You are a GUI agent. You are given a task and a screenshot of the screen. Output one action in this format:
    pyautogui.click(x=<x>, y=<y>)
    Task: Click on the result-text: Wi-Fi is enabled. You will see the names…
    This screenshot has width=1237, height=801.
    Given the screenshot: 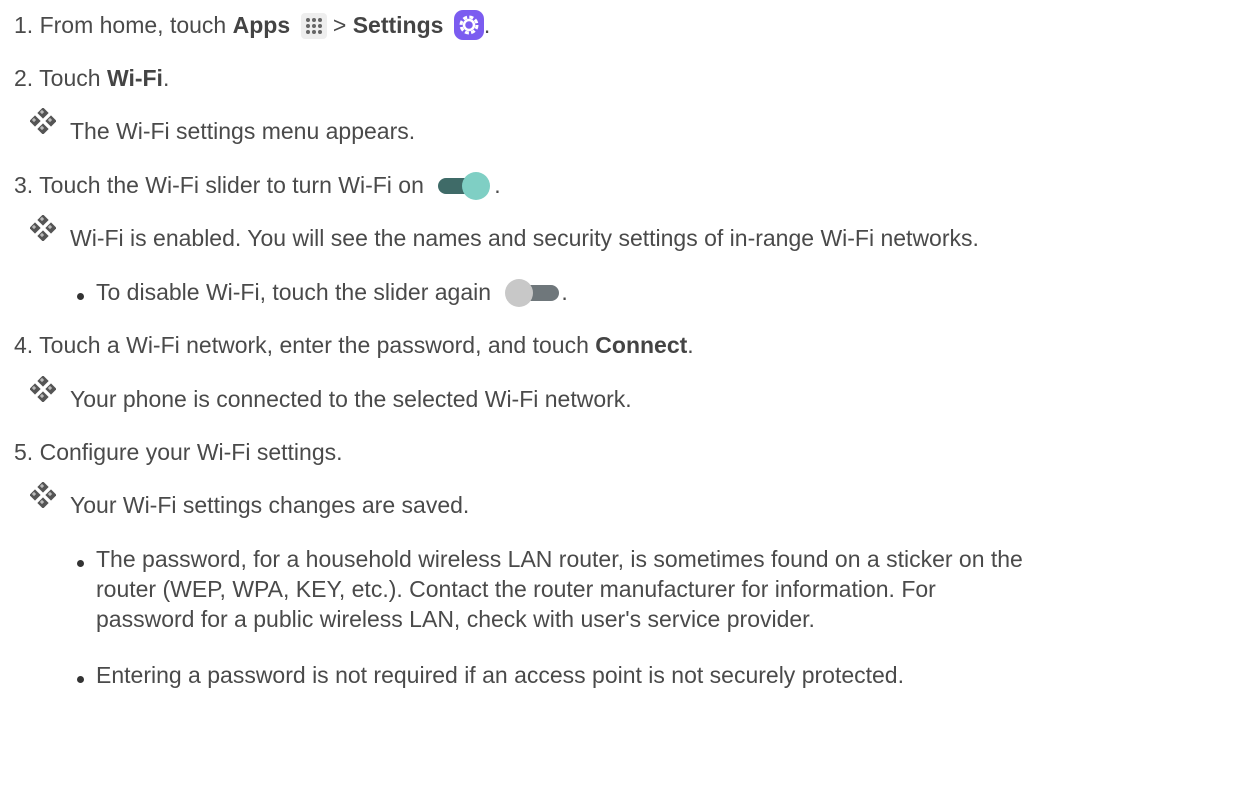 What is the action you would take?
    pyautogui.click(x=524, y=238)
    